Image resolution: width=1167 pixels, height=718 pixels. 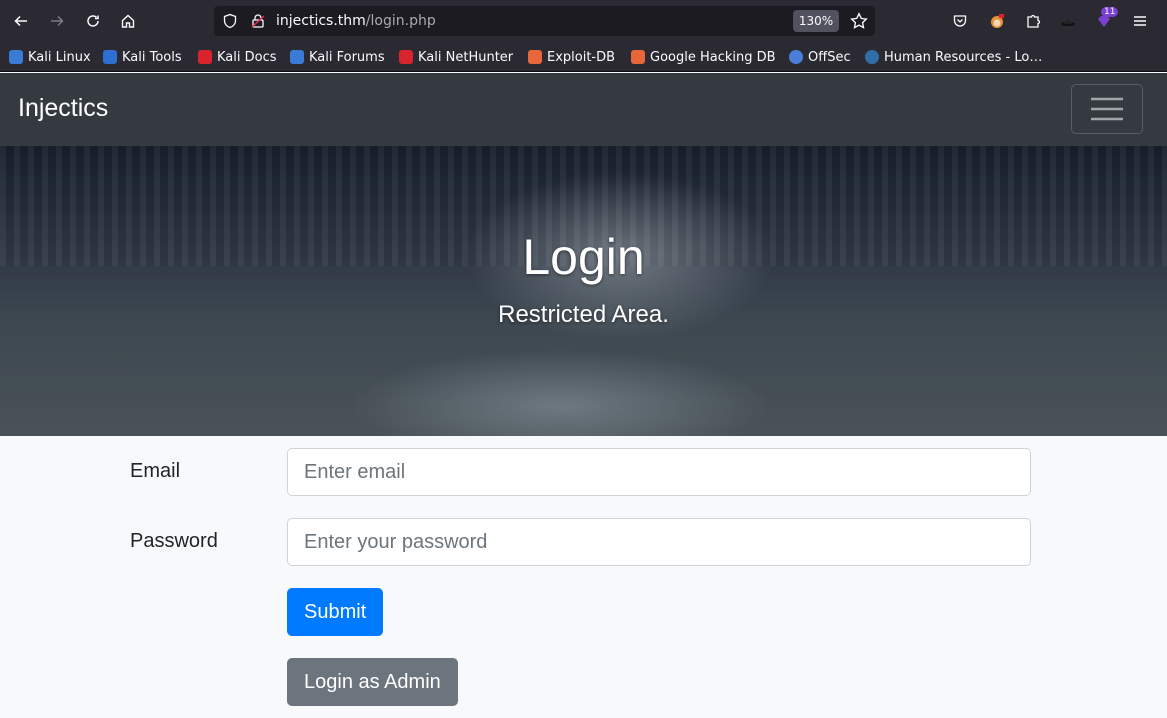 I want to click on arrow-left-icon, so click(x=20, y=21).